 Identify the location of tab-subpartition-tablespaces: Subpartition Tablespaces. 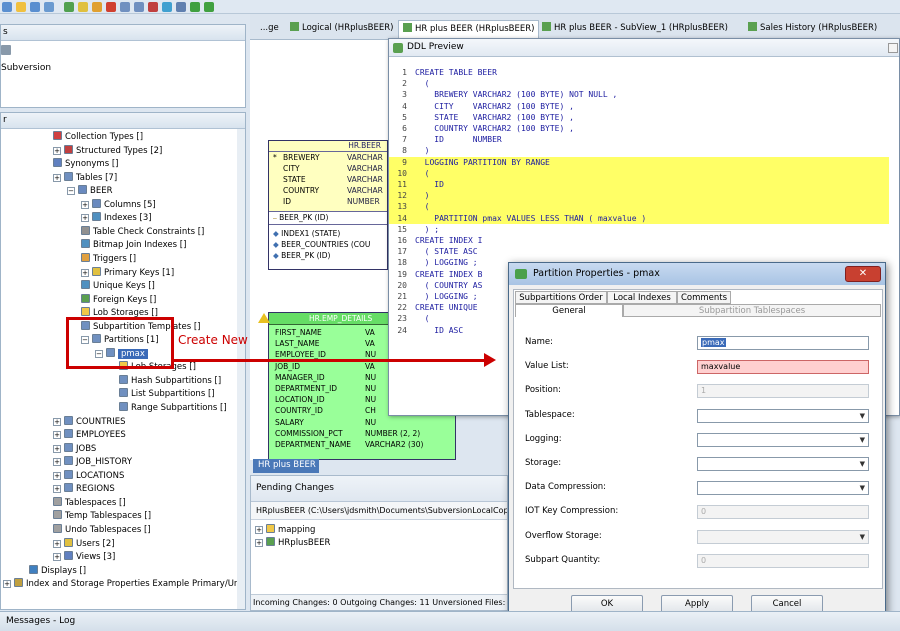
(752, 310).